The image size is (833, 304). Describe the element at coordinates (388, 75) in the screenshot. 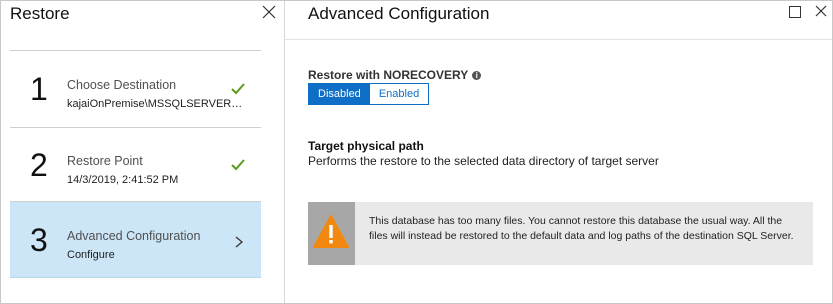

I see `norecovery-label-text: Restore with NORECOVERY` at that location.